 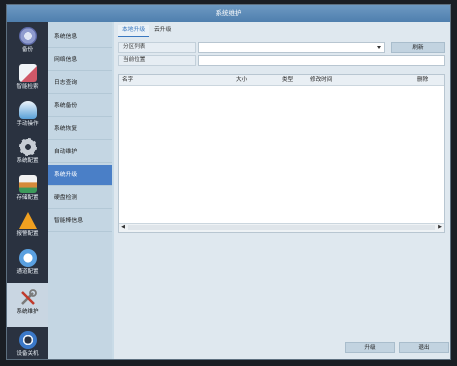 I want to click on partition-label: 分区列表, so click(x=157, y=47).